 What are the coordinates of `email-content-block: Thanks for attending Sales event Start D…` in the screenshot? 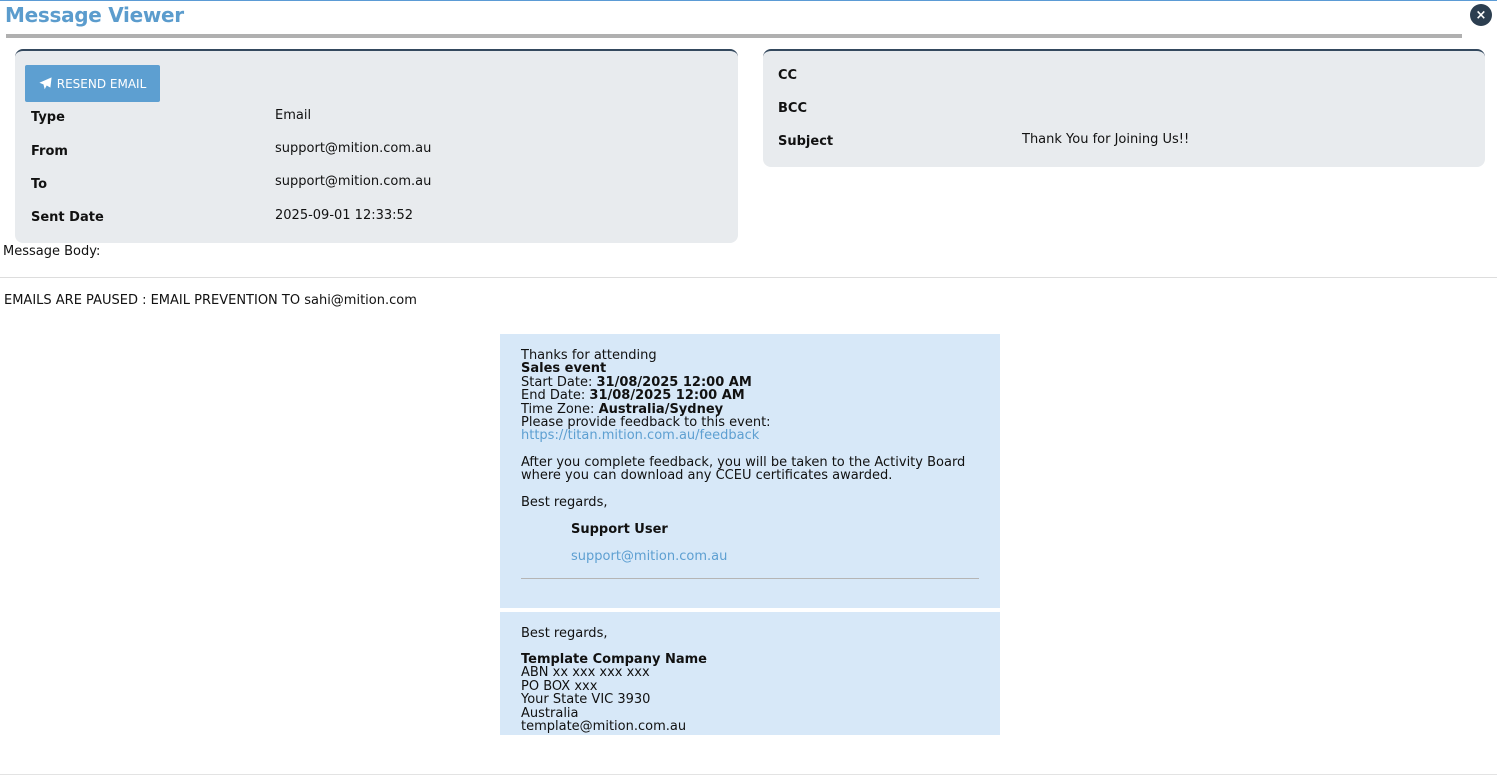 It's located at (750, 471).